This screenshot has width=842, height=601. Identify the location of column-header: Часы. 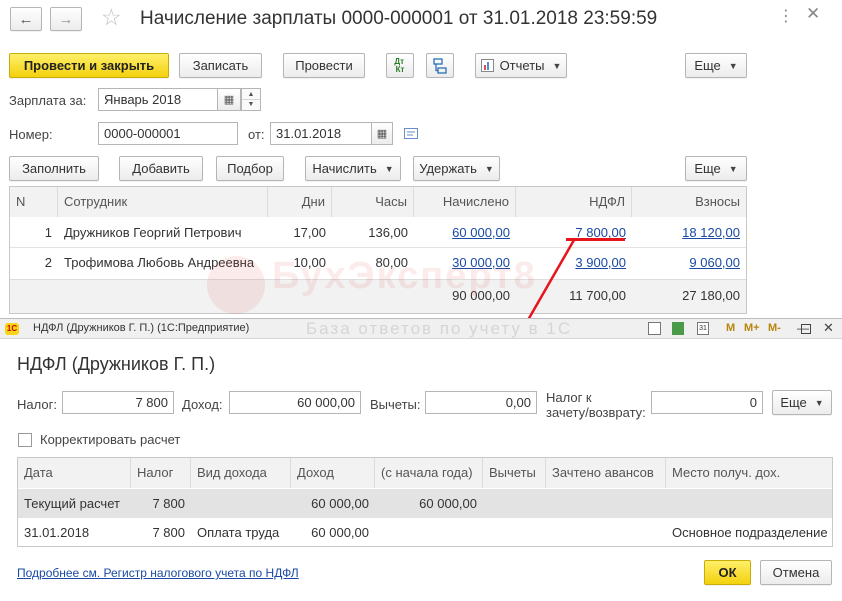
(373, 202).